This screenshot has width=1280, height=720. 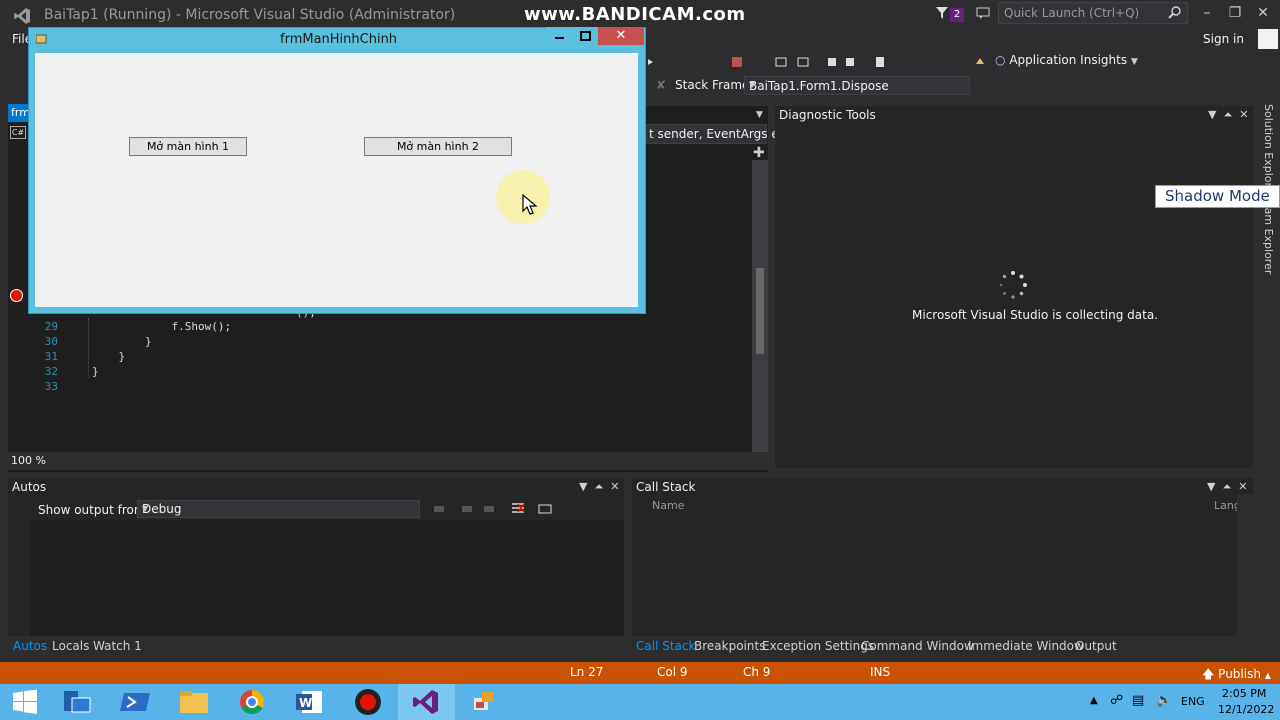 I want to click on publish-button: 🡅 Publish ▲, so click(x=1236, y=675).